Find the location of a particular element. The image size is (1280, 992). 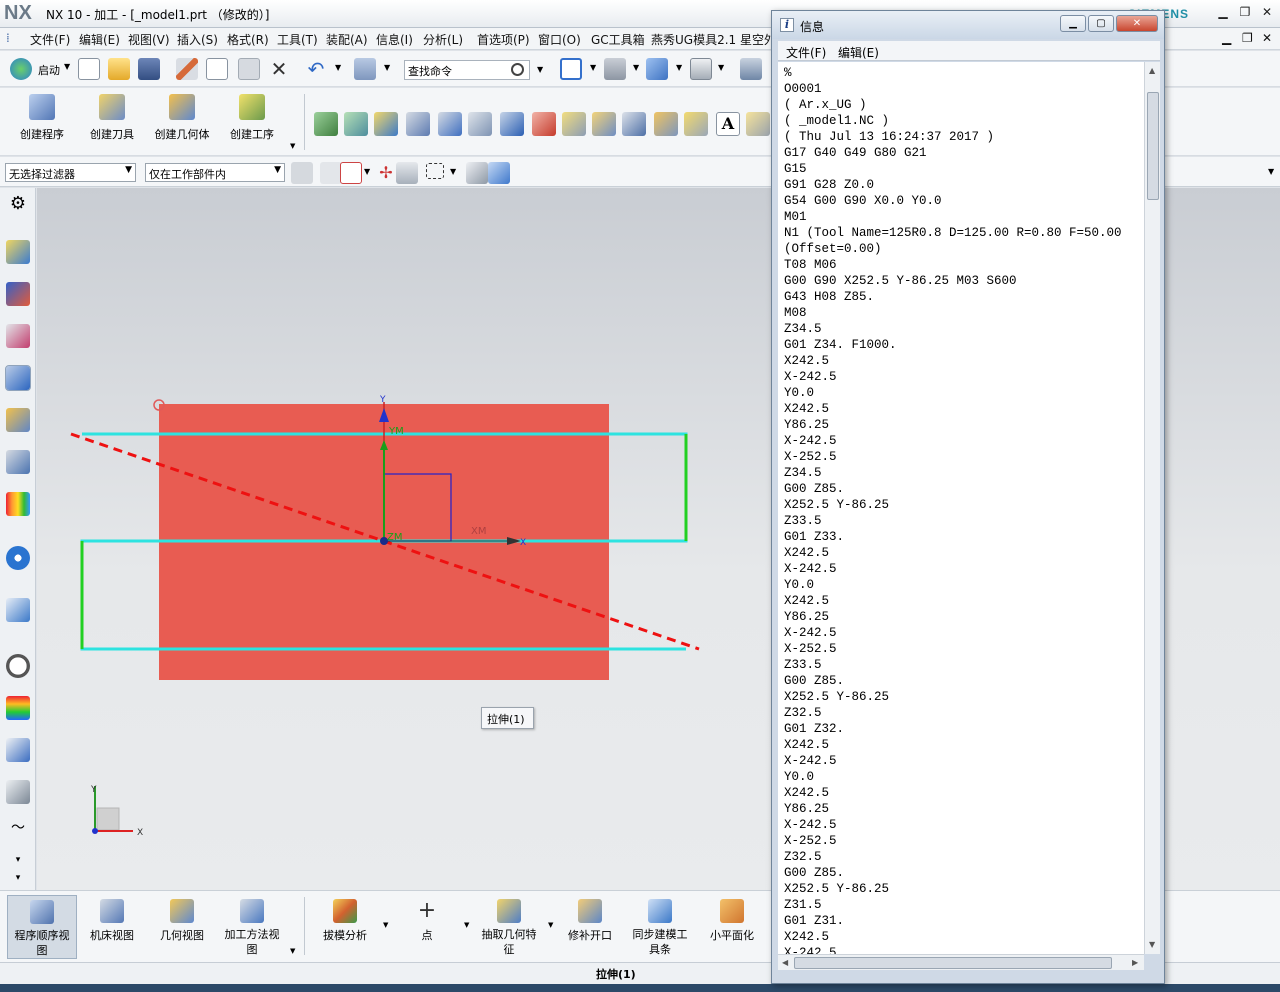

show-hide-icon is located at coordinates (407, 173).